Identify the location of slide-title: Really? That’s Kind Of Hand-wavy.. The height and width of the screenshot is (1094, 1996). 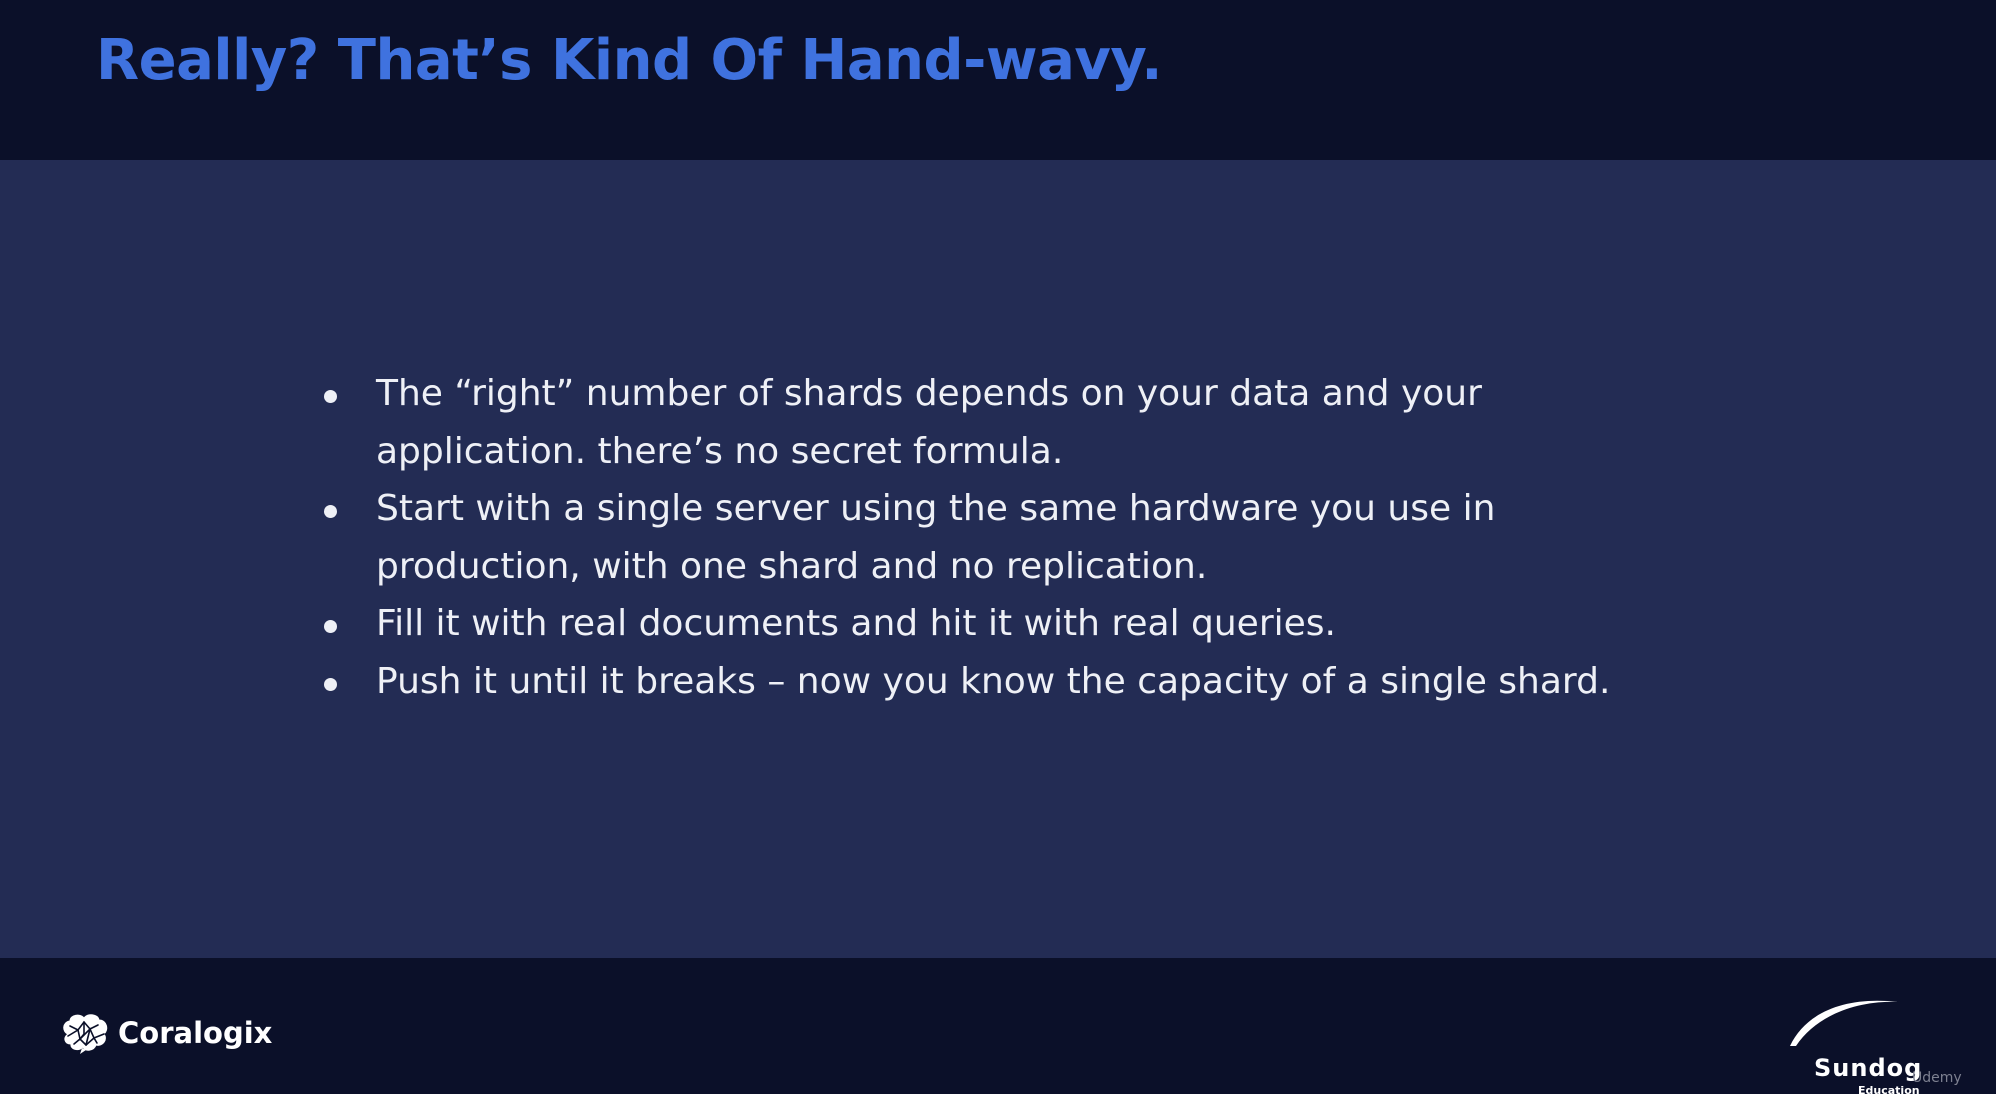
(629, 60).